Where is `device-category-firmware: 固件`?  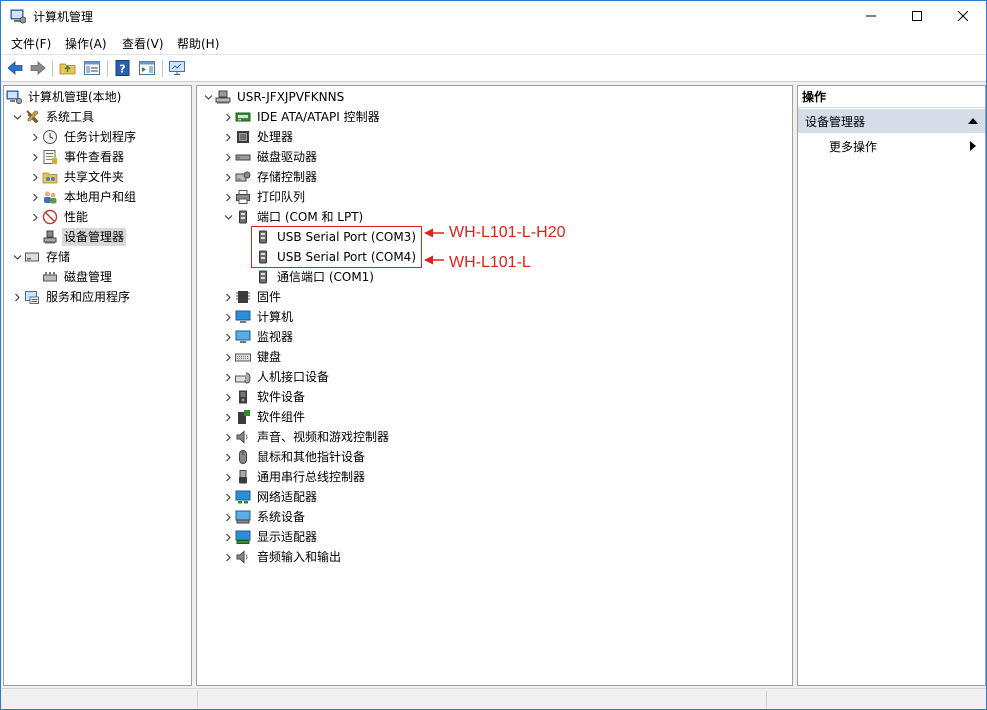
device-category-firmware: 固件 is located at coordinates (252, 297).